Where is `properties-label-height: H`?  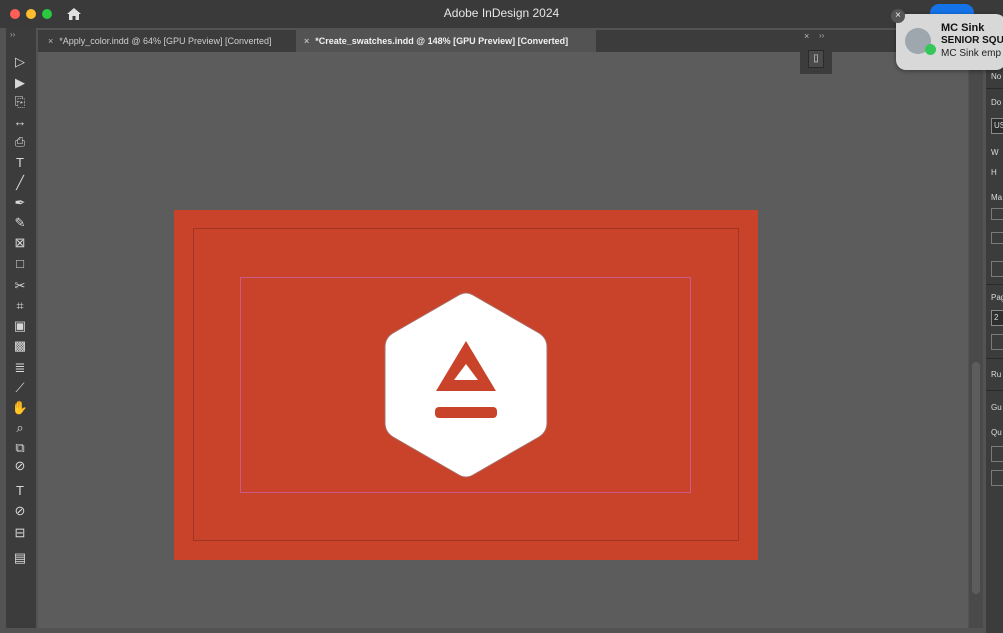 properties-label-height: H is located at coordinates (994, 172).